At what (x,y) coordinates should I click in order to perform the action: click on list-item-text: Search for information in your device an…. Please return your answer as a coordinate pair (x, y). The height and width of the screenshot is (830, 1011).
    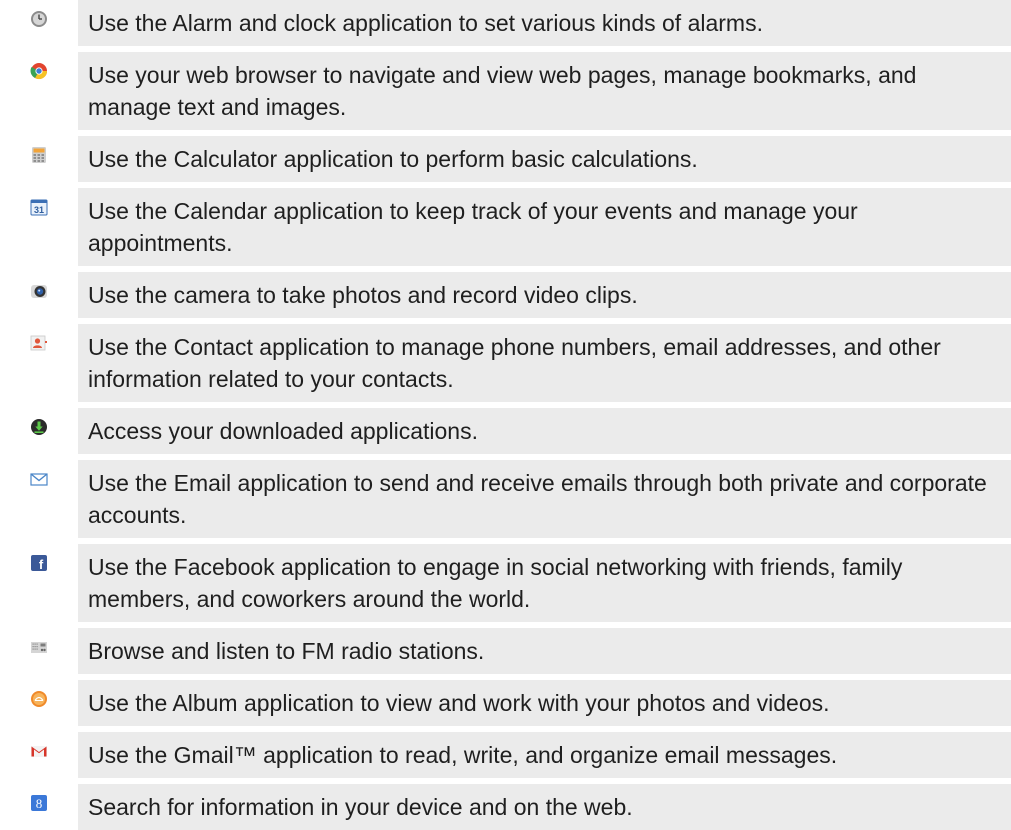
    Looking at the image, I should click on (544, 807).